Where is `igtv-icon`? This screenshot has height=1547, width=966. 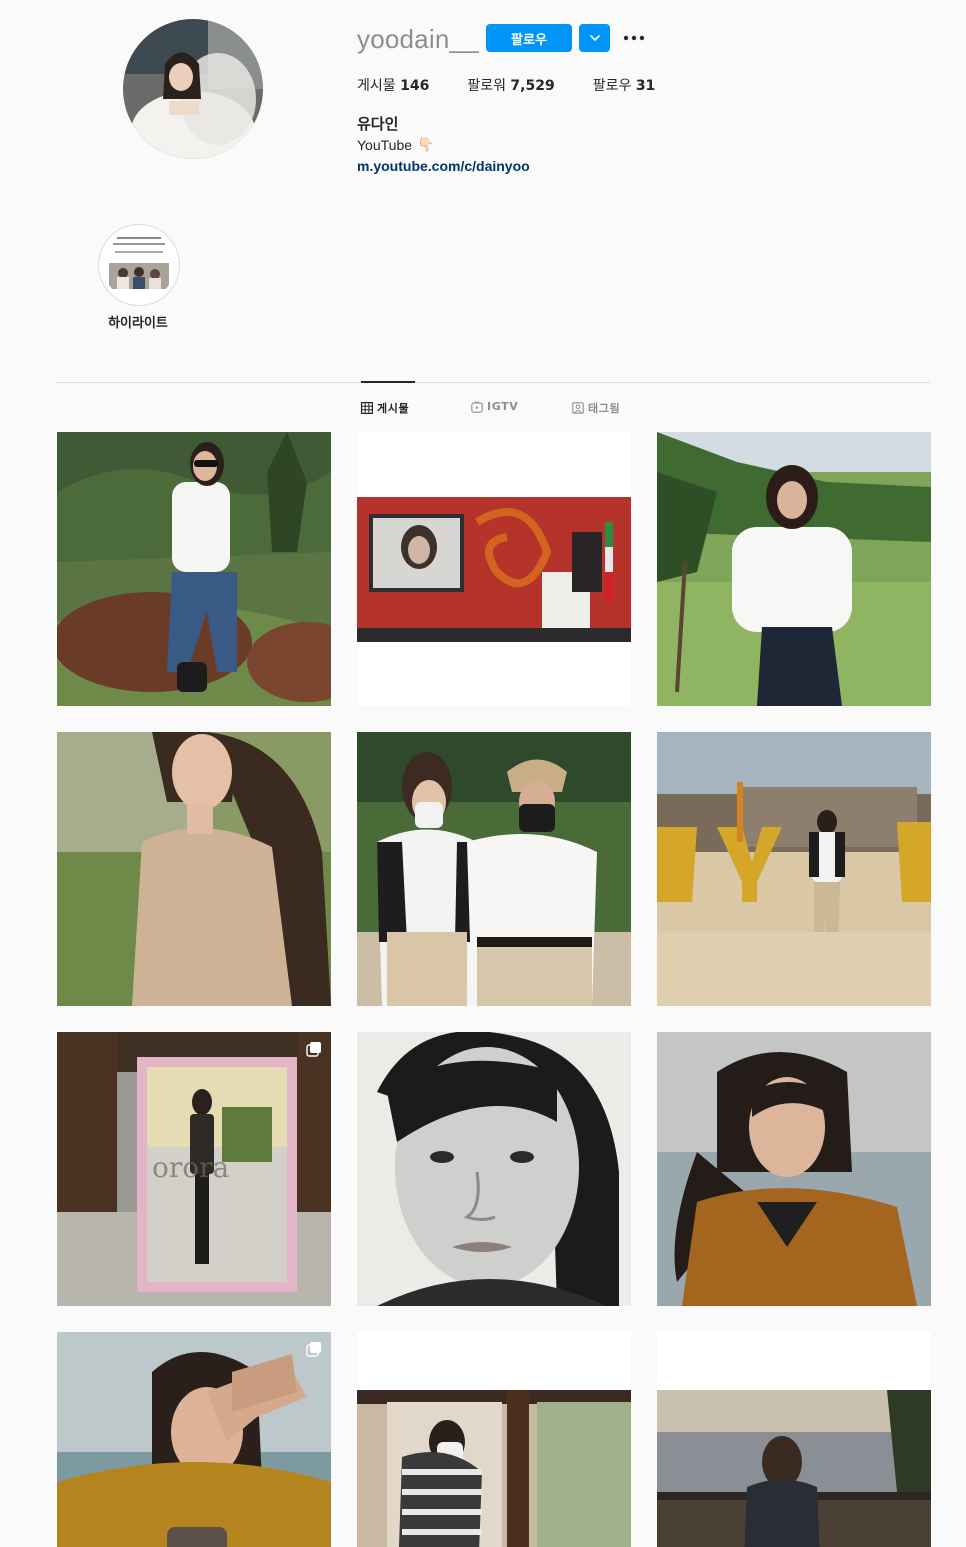
igtv-icon is located at coordinates (477, 406).